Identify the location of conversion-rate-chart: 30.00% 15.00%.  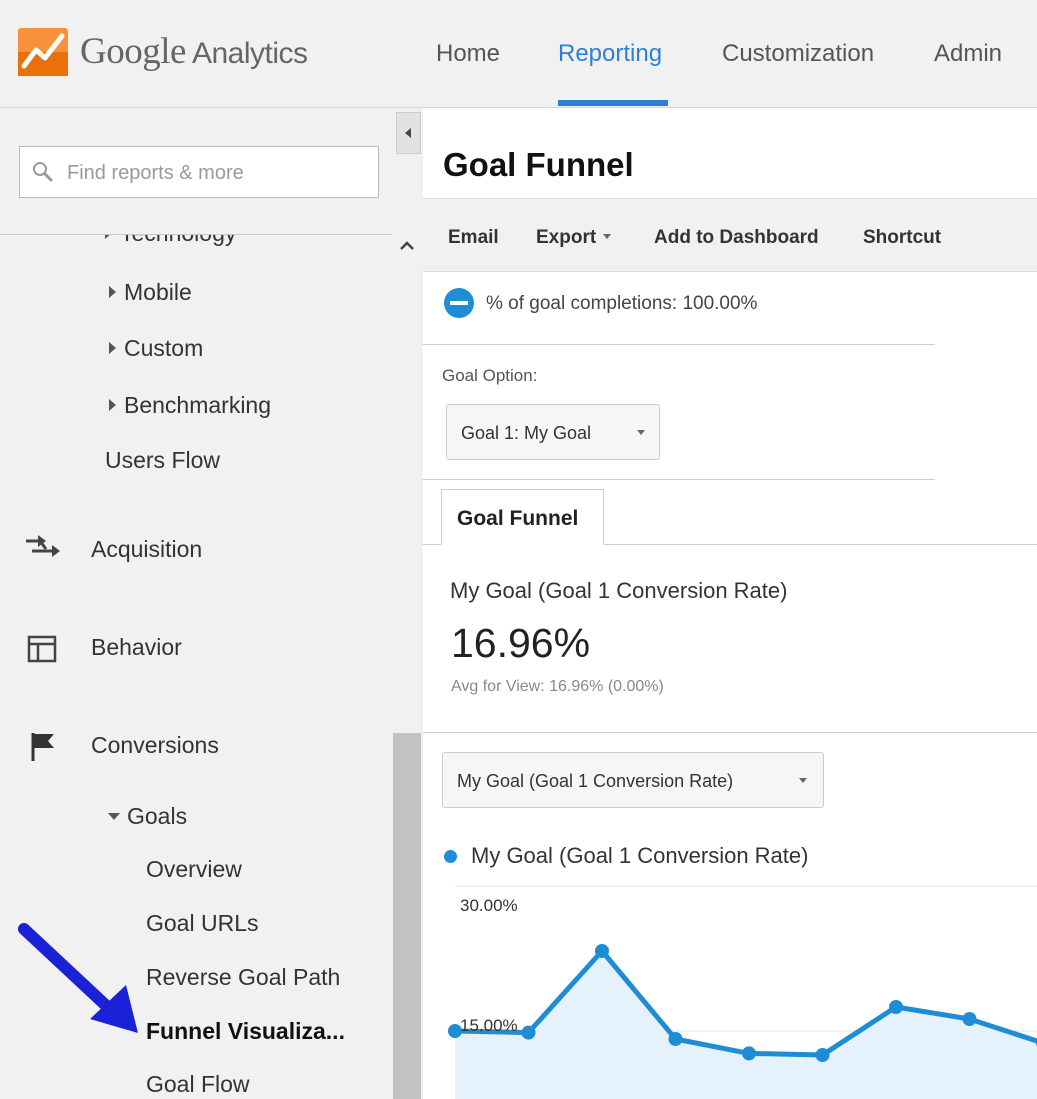
(730, 983).